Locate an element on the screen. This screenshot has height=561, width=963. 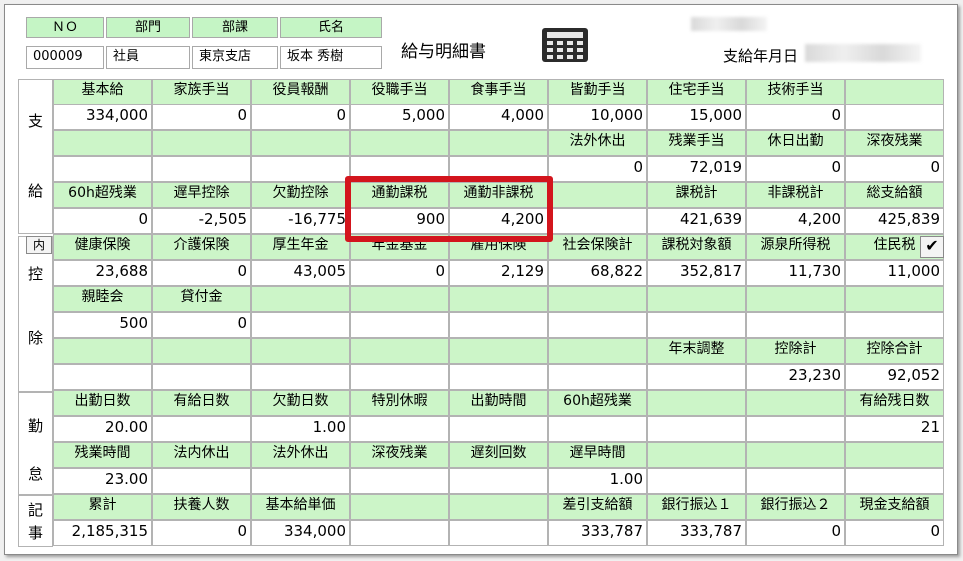
field-label-r12-c3: 特別休暇 is located at coordinates (399, 403).